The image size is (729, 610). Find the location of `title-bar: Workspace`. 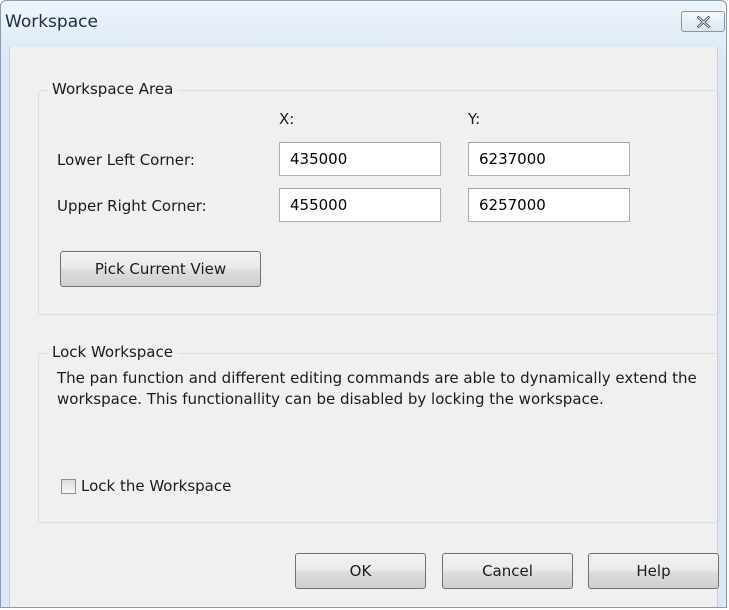

title-bar: Workspace is located at coordinates (363, 24).